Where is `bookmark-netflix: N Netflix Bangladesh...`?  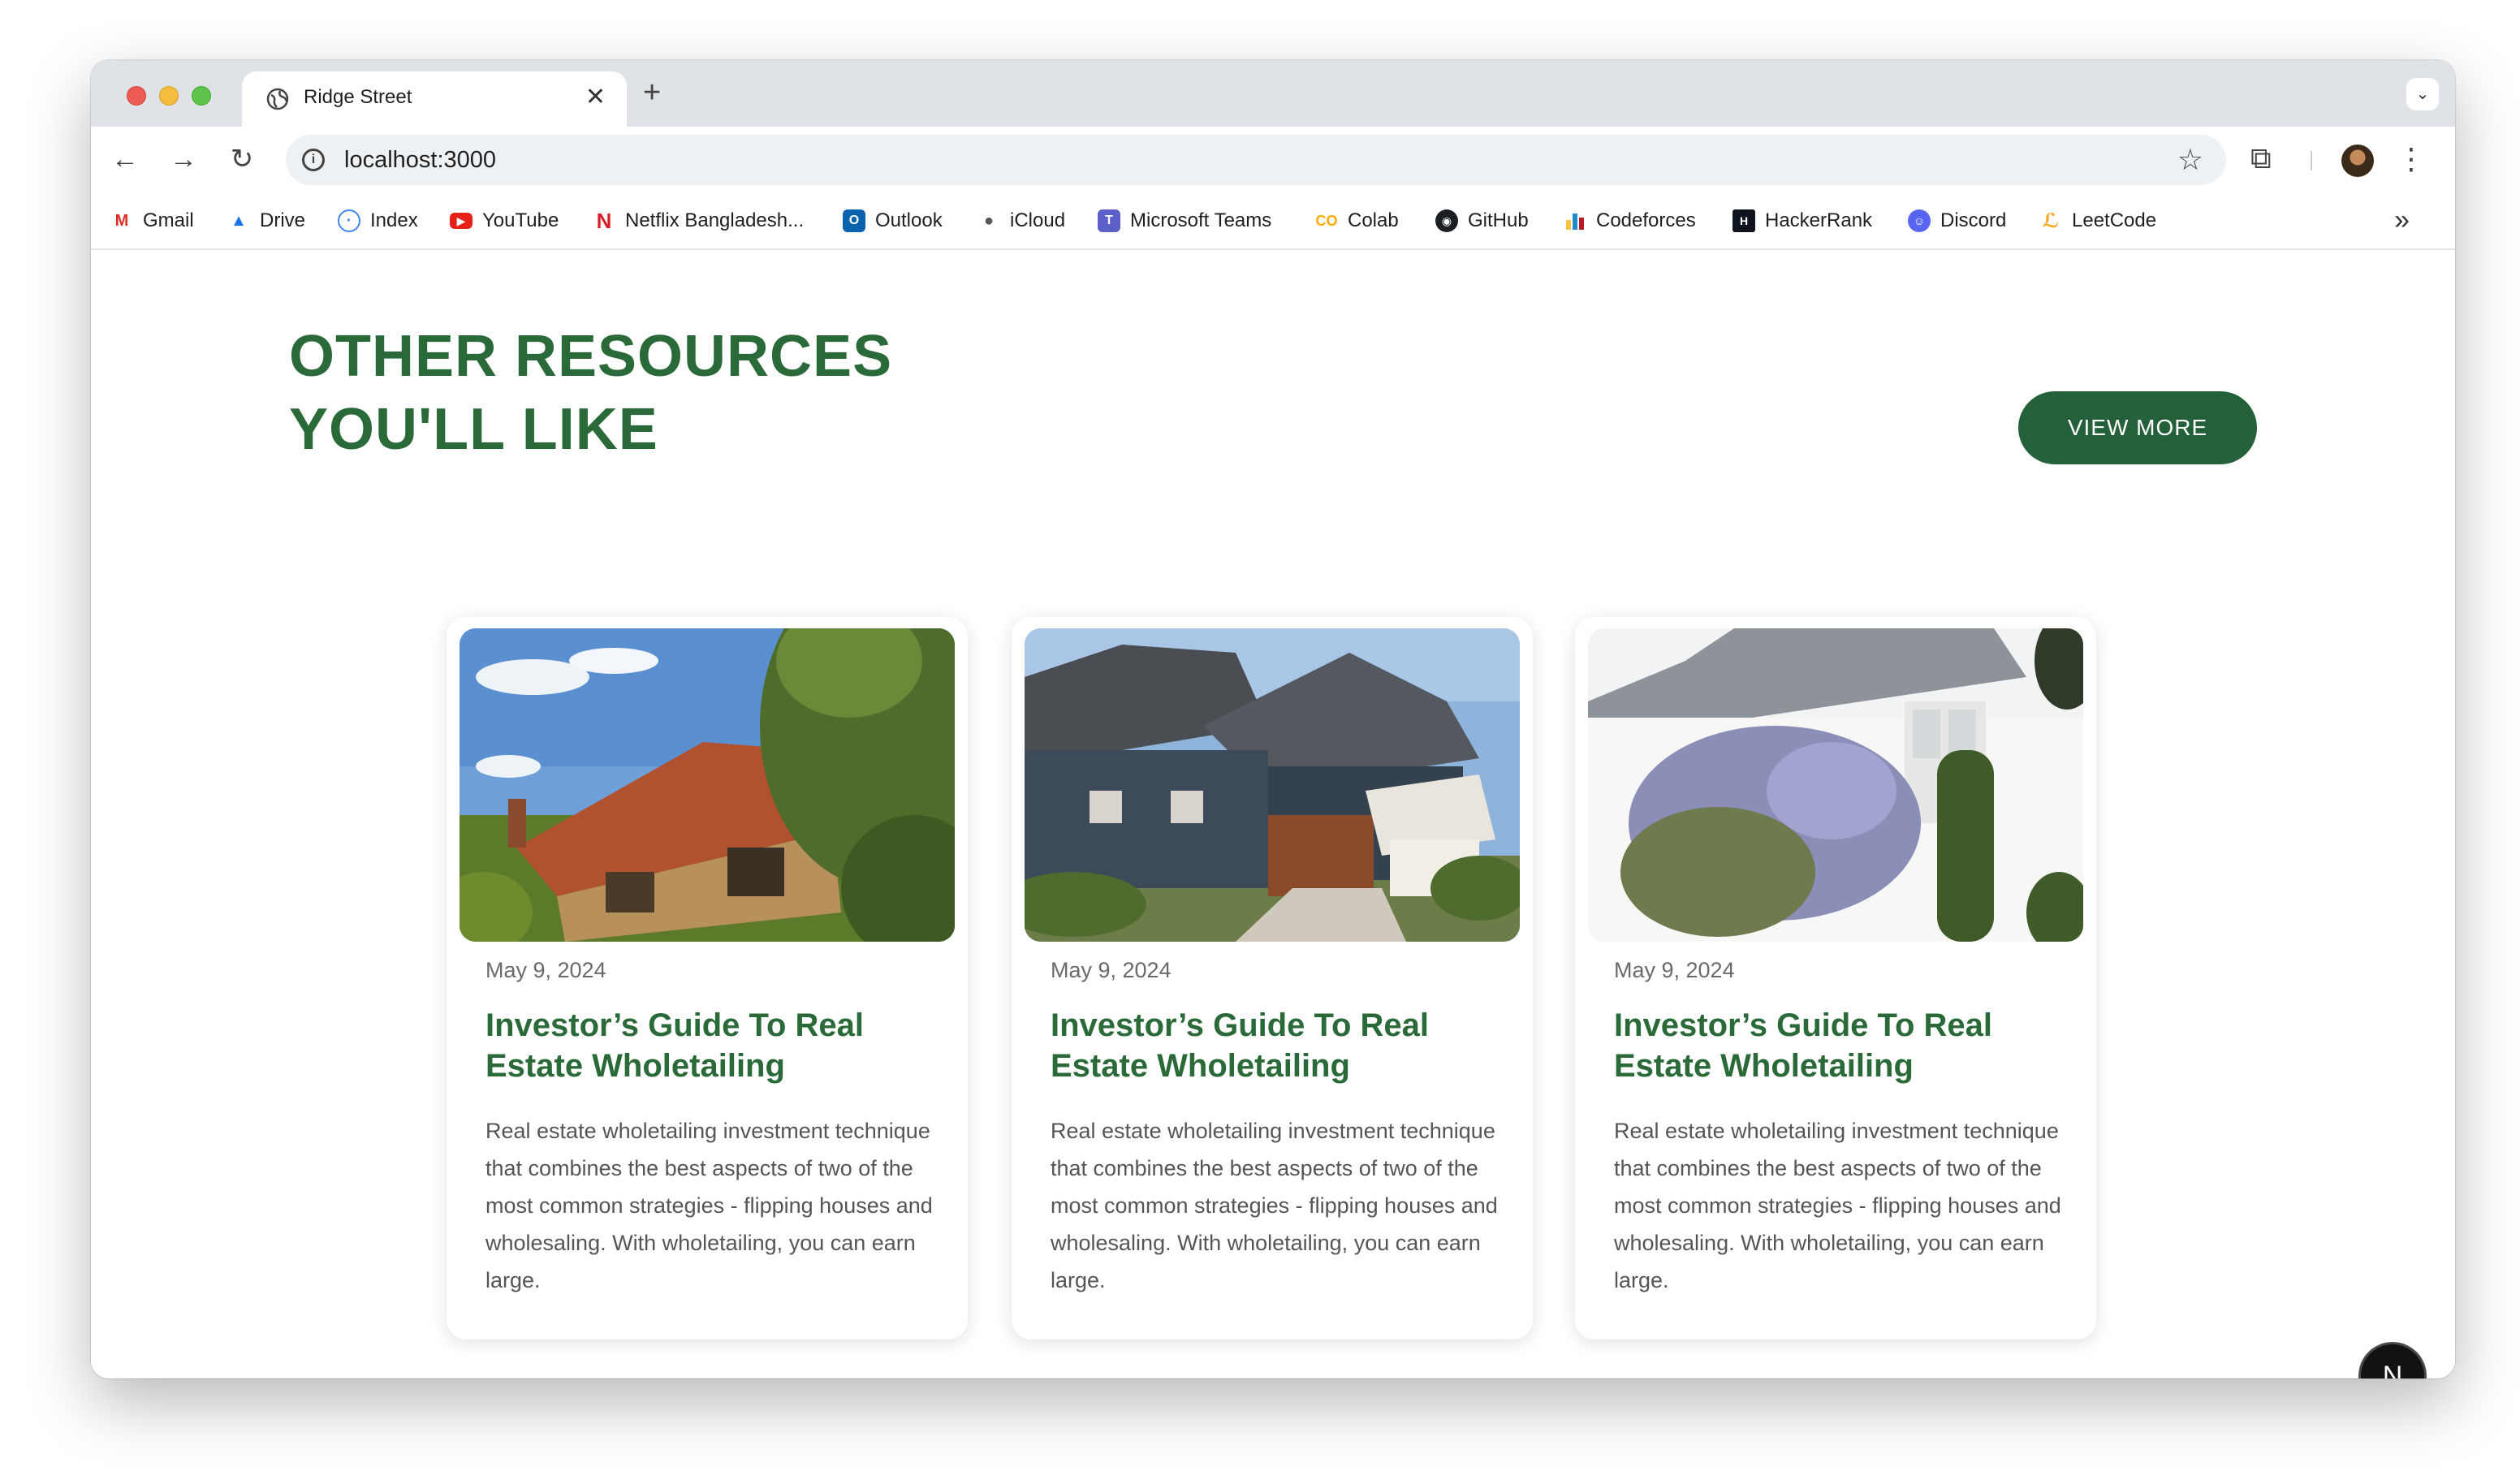 bookmark-netflix: N Netflix Bangladesh... is located at coordinates (699, 220).